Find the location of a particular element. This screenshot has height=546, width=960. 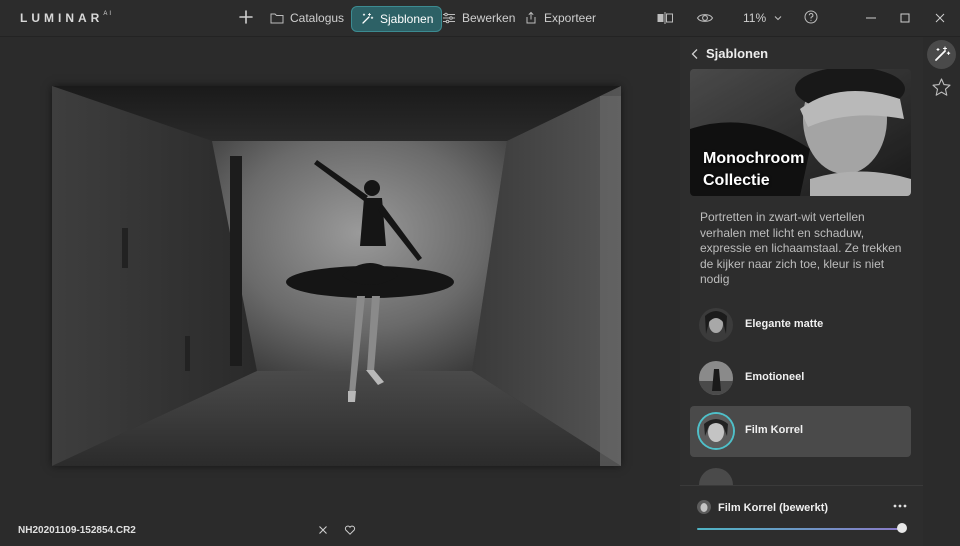

preview-toggle-button is located at coordinates (705, 18).